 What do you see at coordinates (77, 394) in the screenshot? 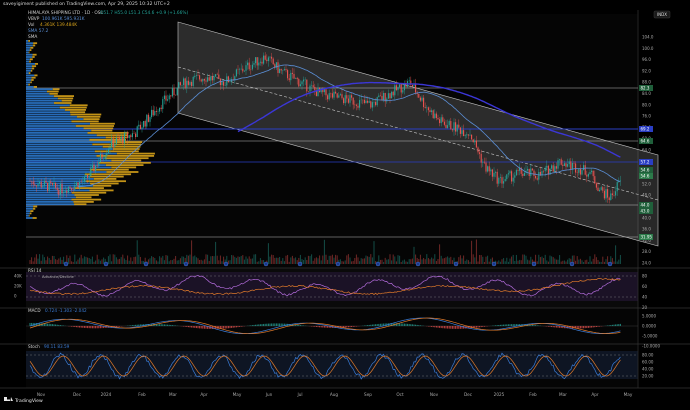
I see `time-label: Dec` at bounding box center [77, 394].